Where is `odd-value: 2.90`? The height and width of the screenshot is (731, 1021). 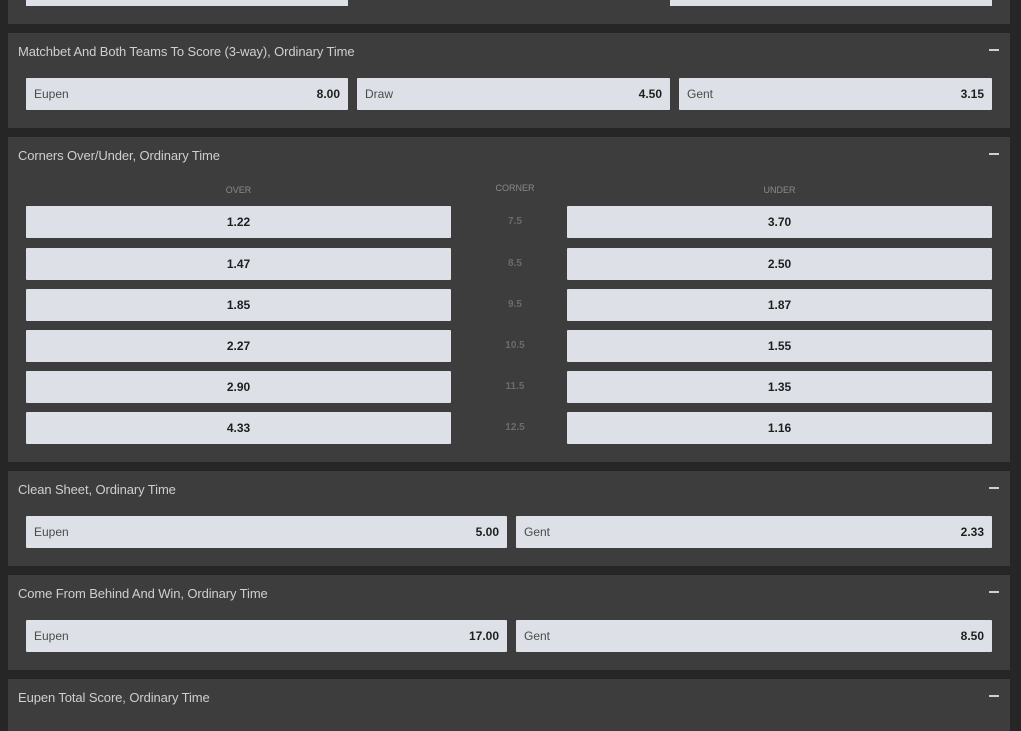 odd-value: 2.90 is located at coordinates (238, 387).